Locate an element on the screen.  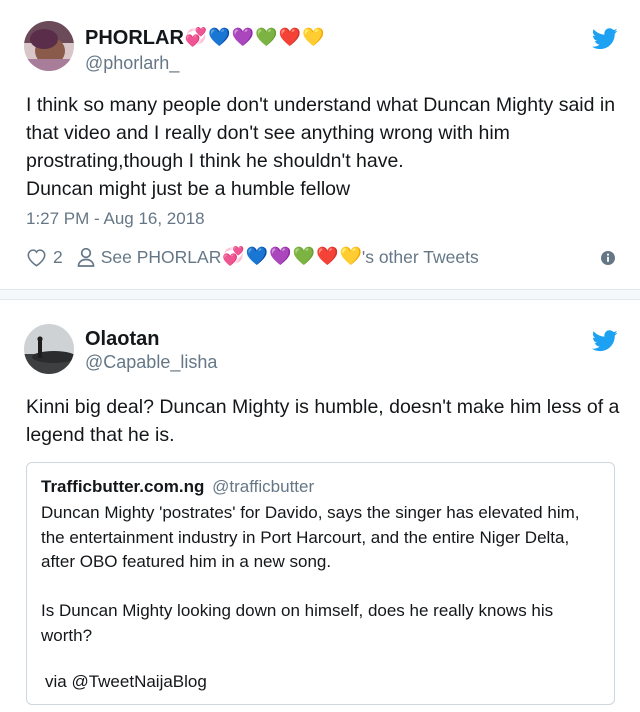
see-other-tweets-link: See PHORLAR💞💙💜💚❤️💛's other Tweets is located at coordinates (290, 257).